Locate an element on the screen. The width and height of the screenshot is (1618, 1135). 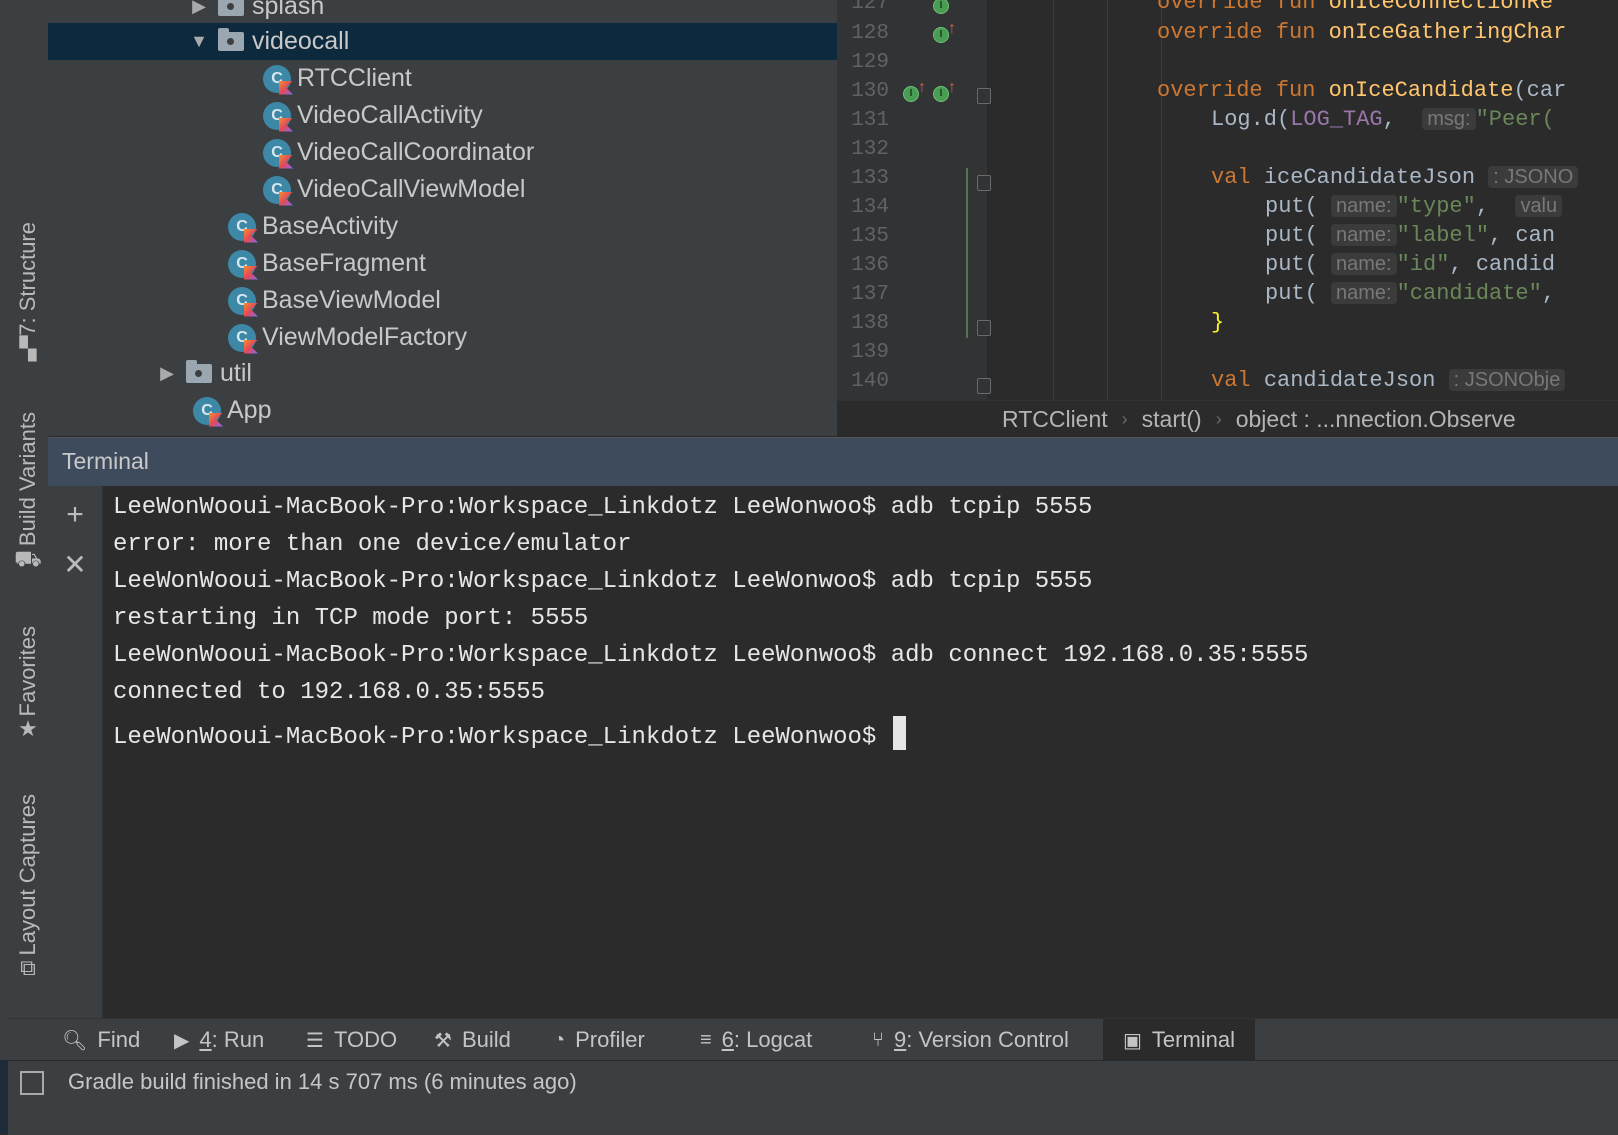
code-line-138: } is located at coordinates (1218, 322).